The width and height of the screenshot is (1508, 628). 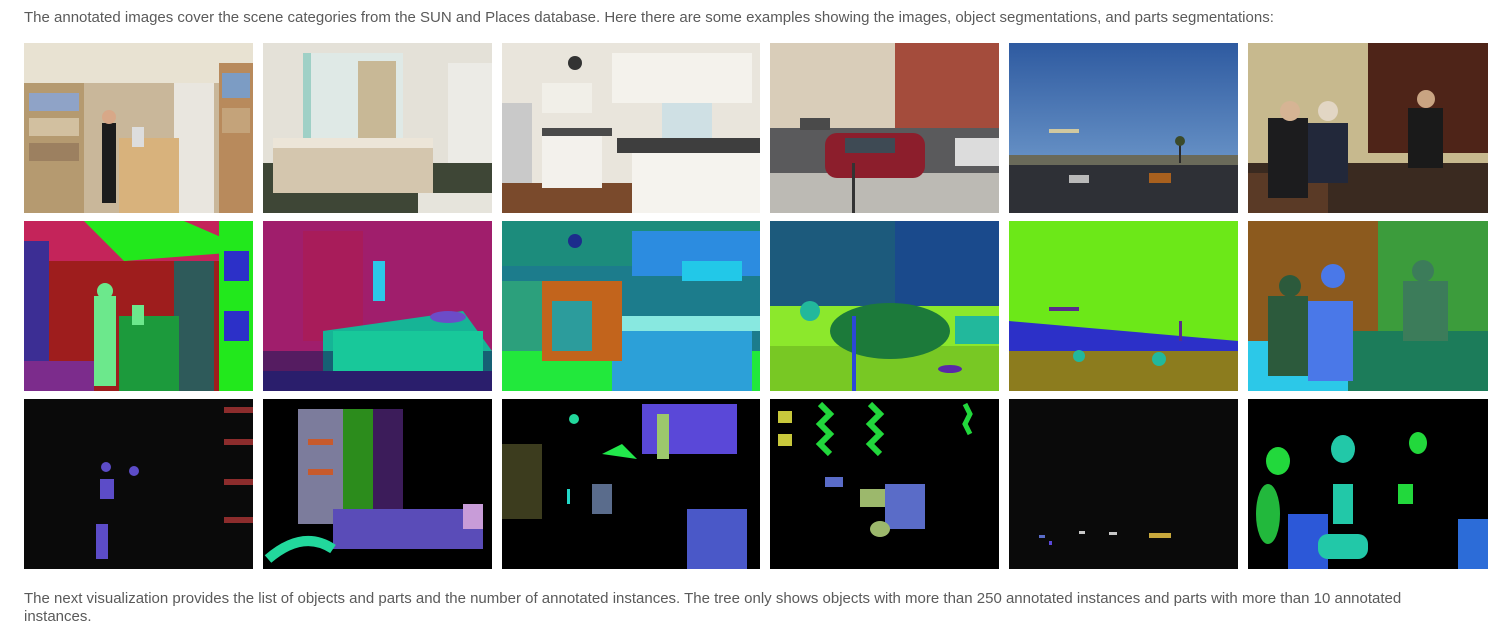 I want to click on street-object-seg, so click(x=884, y=306).